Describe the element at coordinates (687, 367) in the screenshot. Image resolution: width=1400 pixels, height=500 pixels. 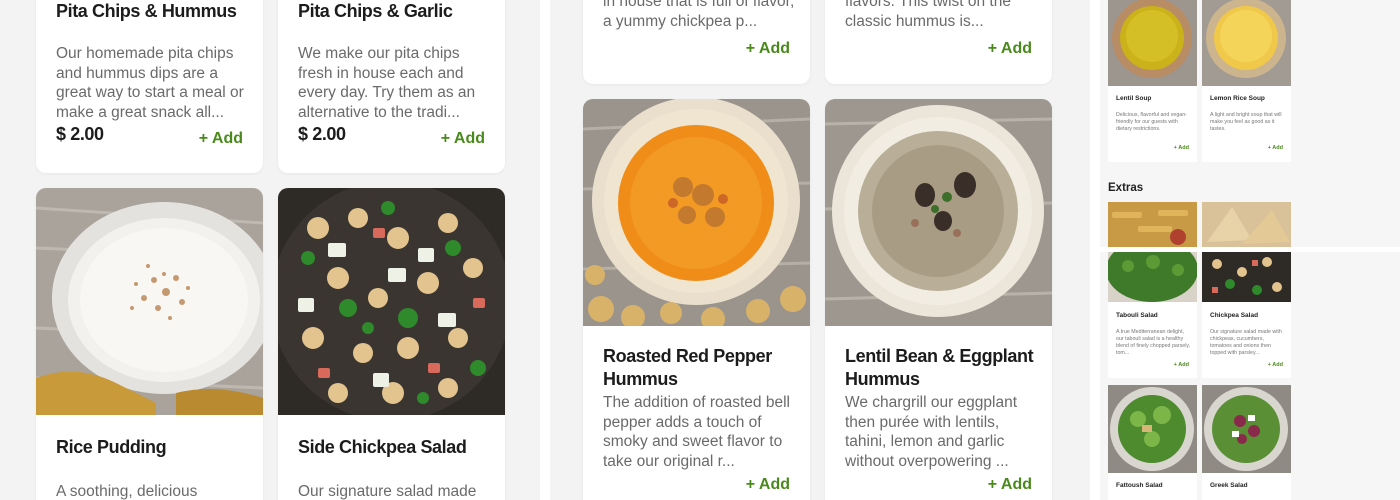
I see `item-title: Roasted Red Pepper Hummus` at that location.